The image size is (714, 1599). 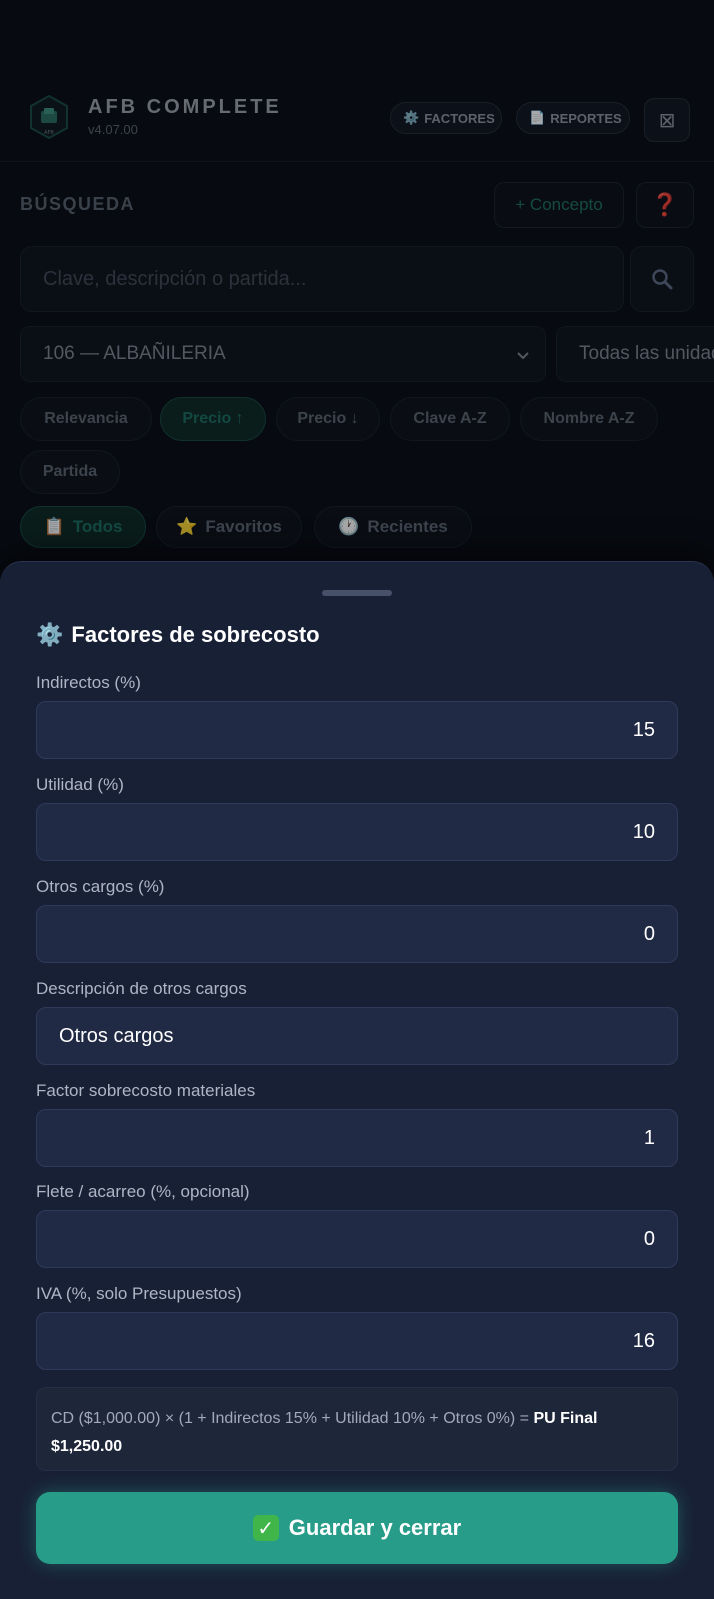 I want to click on sheet-drag-handle, so click(x=357, y=593).